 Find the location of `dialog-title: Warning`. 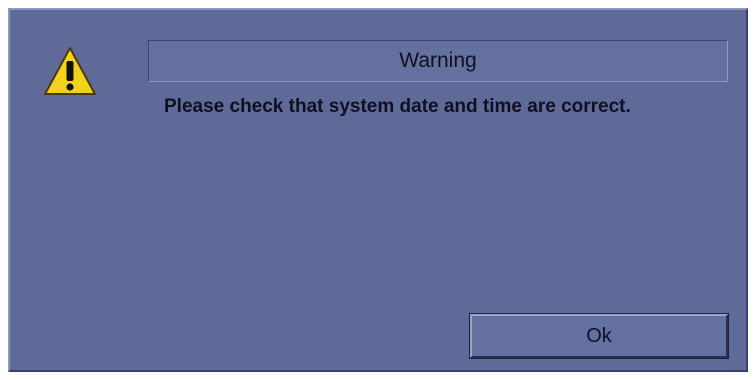

dialog-title: Warning is located at coordinates (438, 60).